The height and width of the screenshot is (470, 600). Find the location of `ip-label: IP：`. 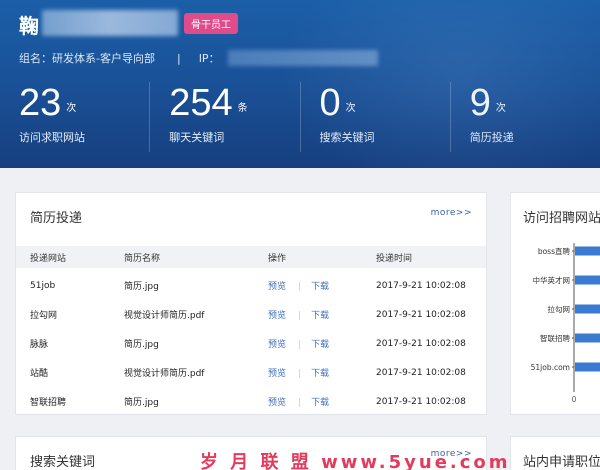

ip-label: IP： is located at coordinates (209, 58).